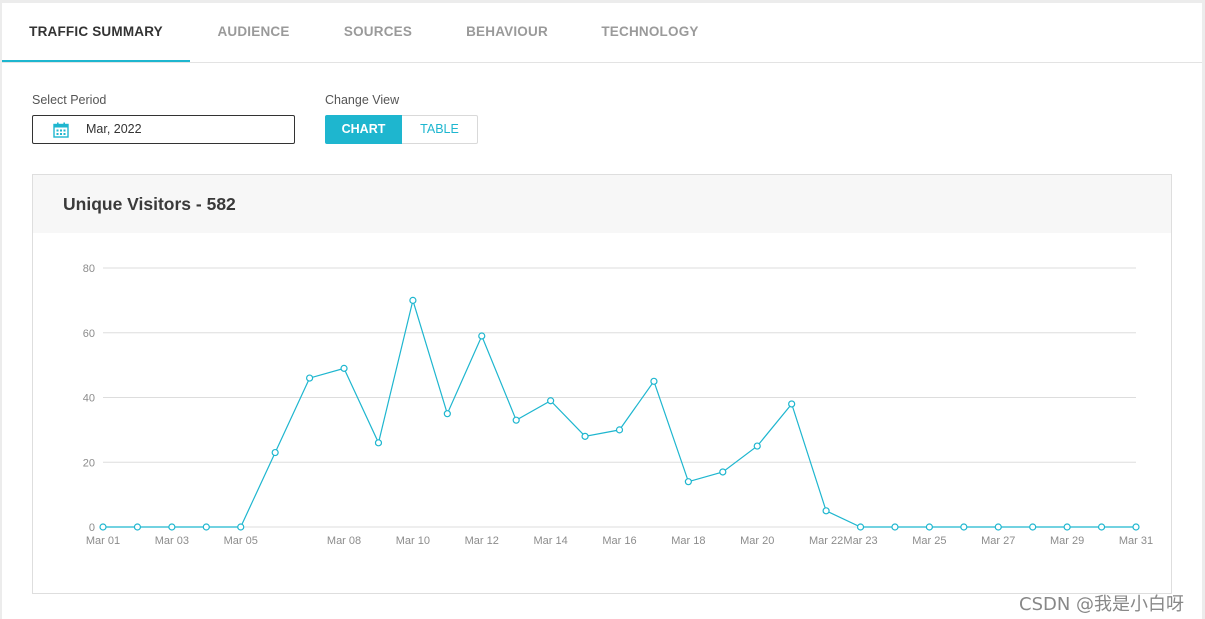 The image size is (1205, 619). Describe the element at coordinates (89, 399) in the screenshot. I see `y-tick-label: 40` at that location.